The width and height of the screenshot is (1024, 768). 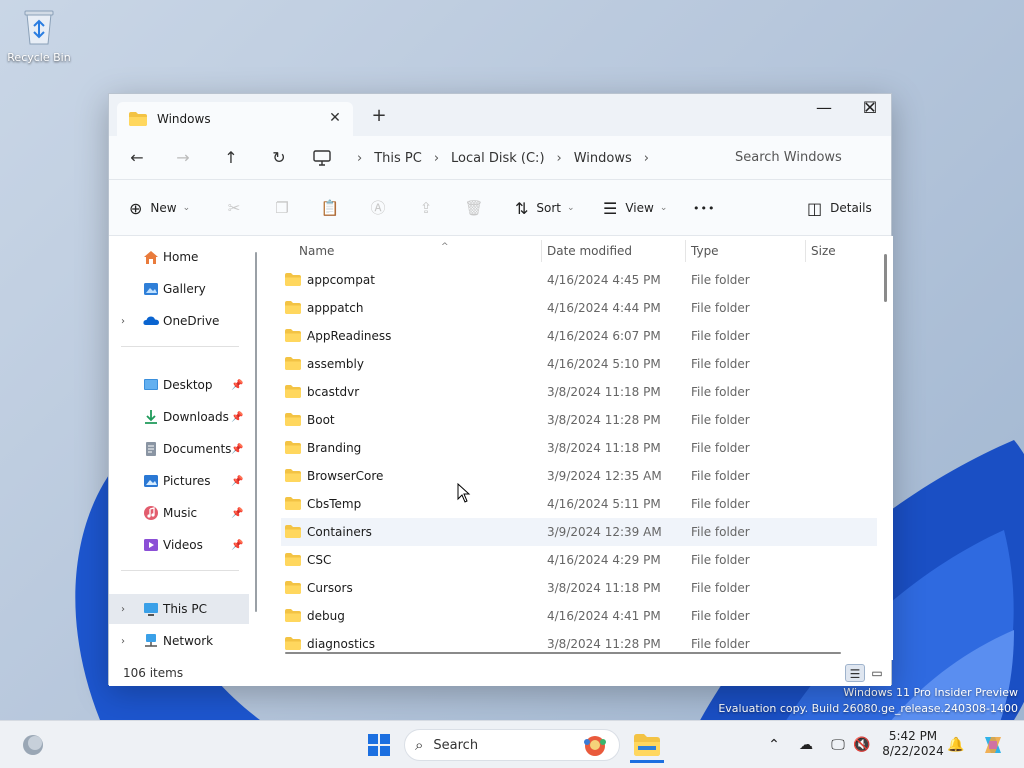 What do you see at coordinates (464, 493) in the screenshot?
I see `mouse-cursor-icon` at bounding box center [464, 493].